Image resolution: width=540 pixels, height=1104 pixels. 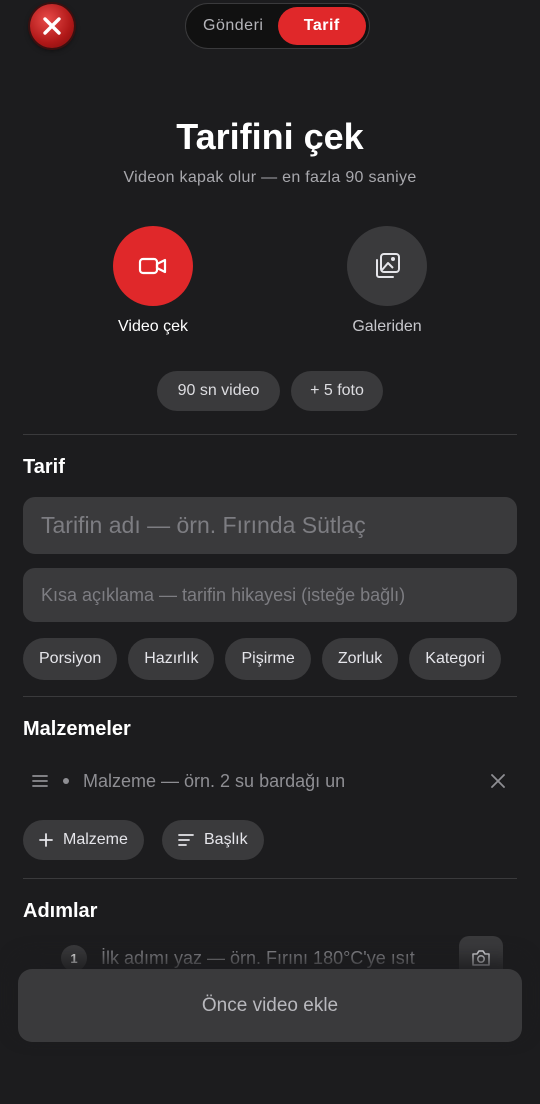 What do you see at coordinates (481, 958) in the screenshot?
I see `camera-icon` at bounding box center [481, 958].